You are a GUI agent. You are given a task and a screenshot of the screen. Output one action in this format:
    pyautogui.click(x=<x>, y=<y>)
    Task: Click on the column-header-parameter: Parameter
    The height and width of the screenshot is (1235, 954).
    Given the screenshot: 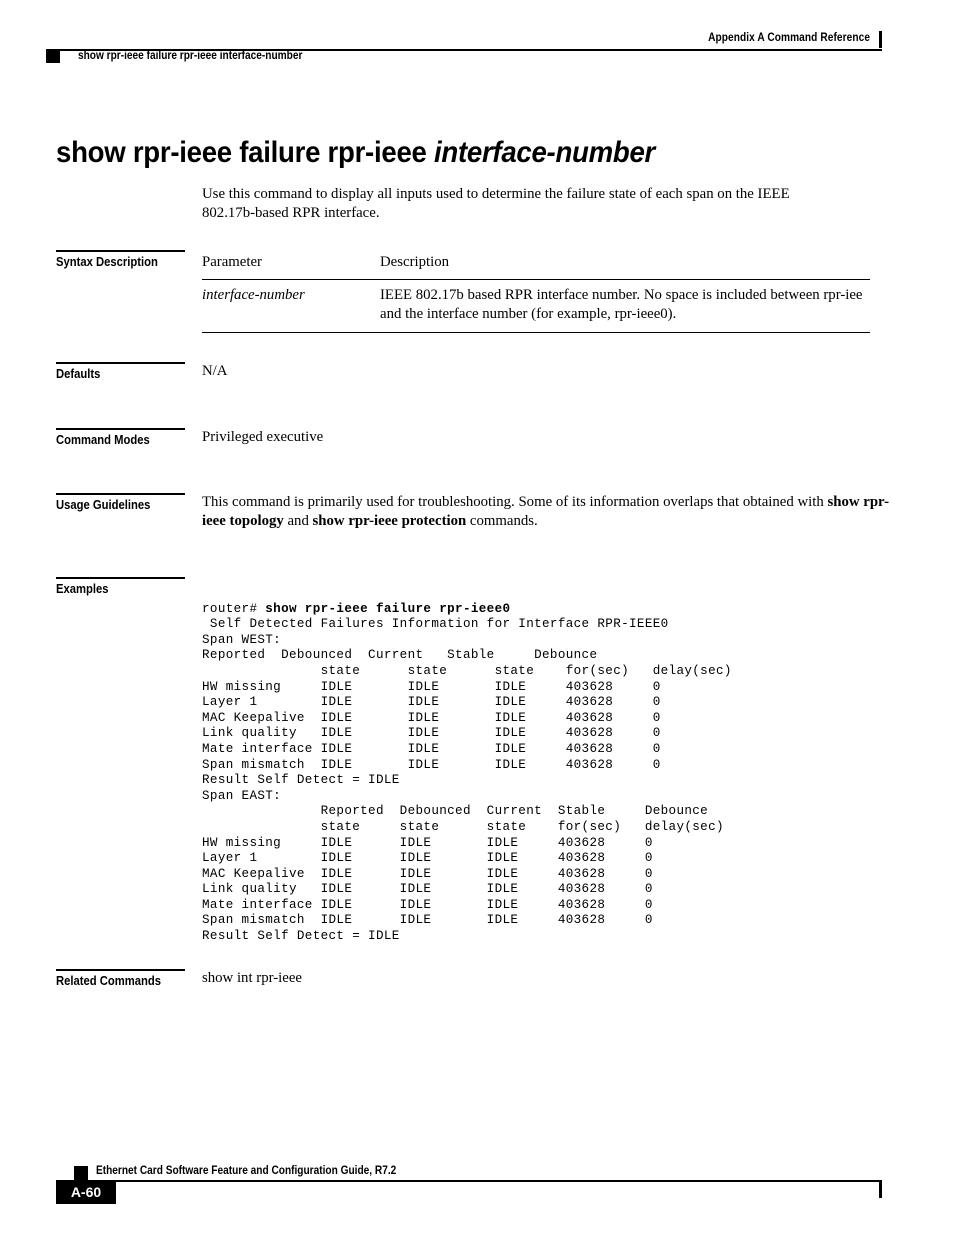 What is the action you would take?
    pyautogui.click(x=291, y=265)
    